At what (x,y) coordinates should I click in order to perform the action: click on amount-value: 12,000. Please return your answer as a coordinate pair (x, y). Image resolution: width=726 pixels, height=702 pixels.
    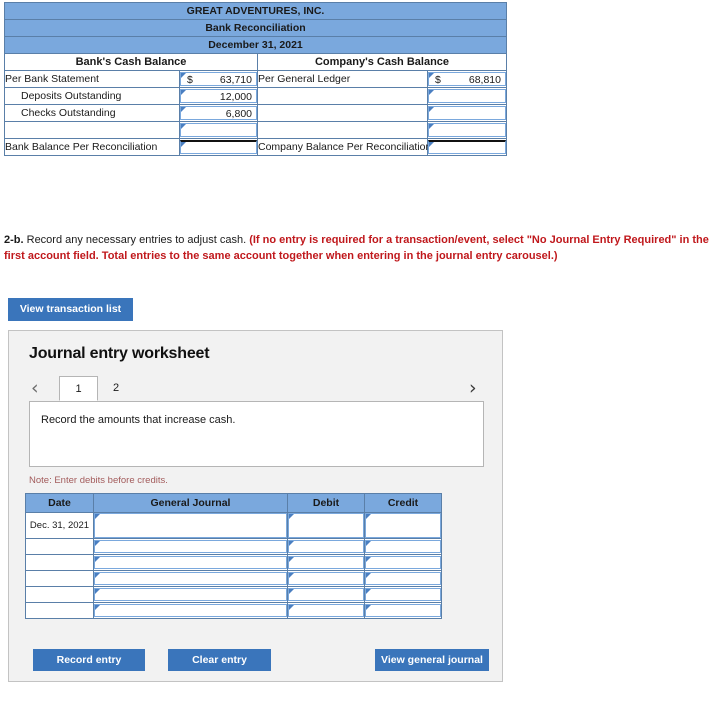
    Looking at the image, I should click on (235, 97).